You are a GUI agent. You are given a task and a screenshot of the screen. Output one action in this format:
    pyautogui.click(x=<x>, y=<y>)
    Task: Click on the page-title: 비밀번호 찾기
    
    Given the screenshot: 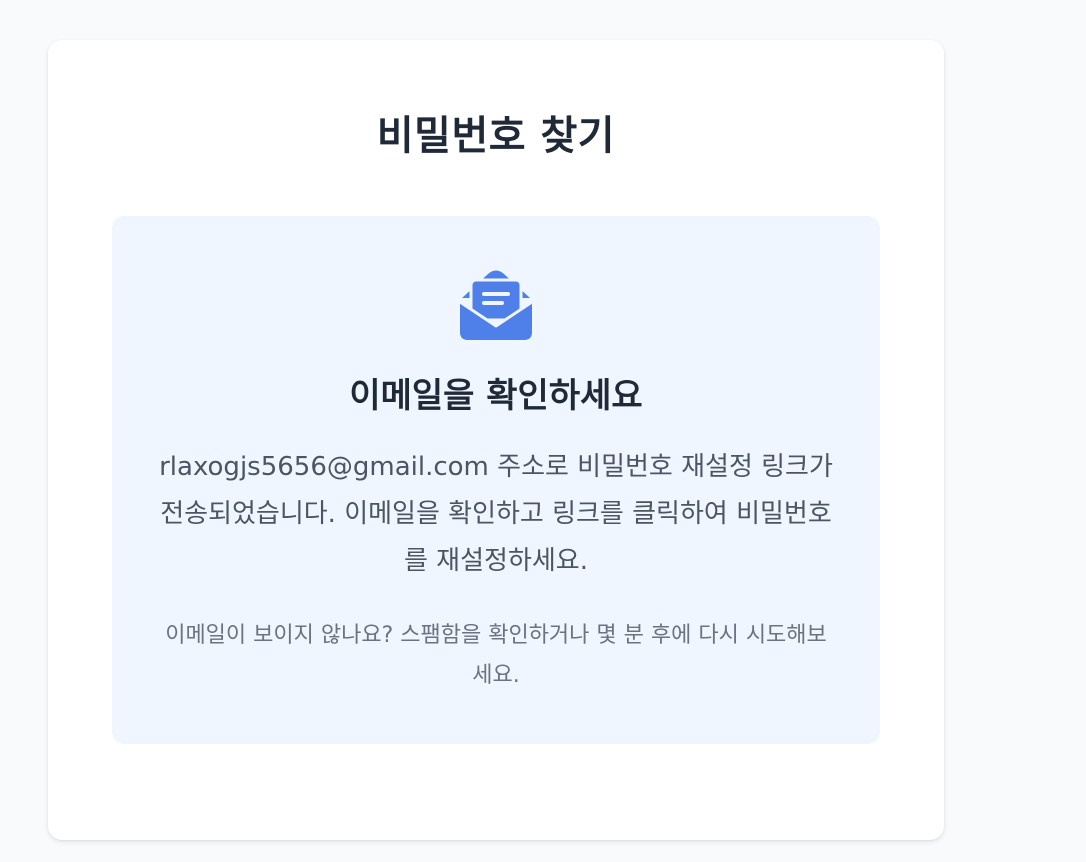 What is the action you would take?
    pyautogui.click(x=496, y=136)
    